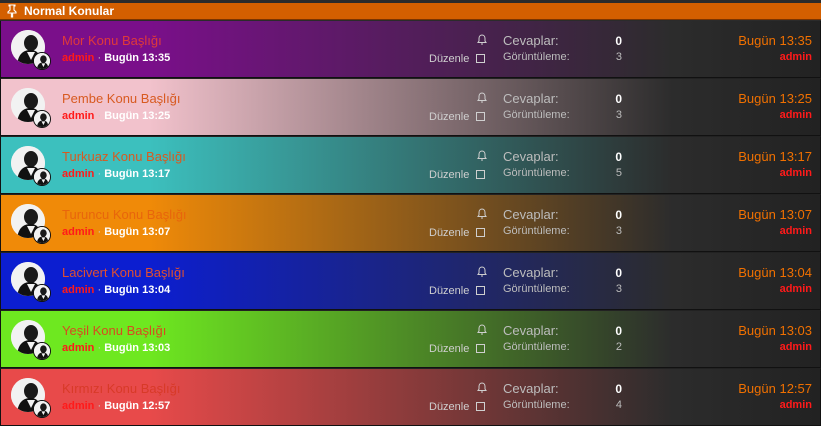 The height and width of the screenshot is (426, 821). I want to click on last-post-date: Bugün 13:04, so click(775, 273).